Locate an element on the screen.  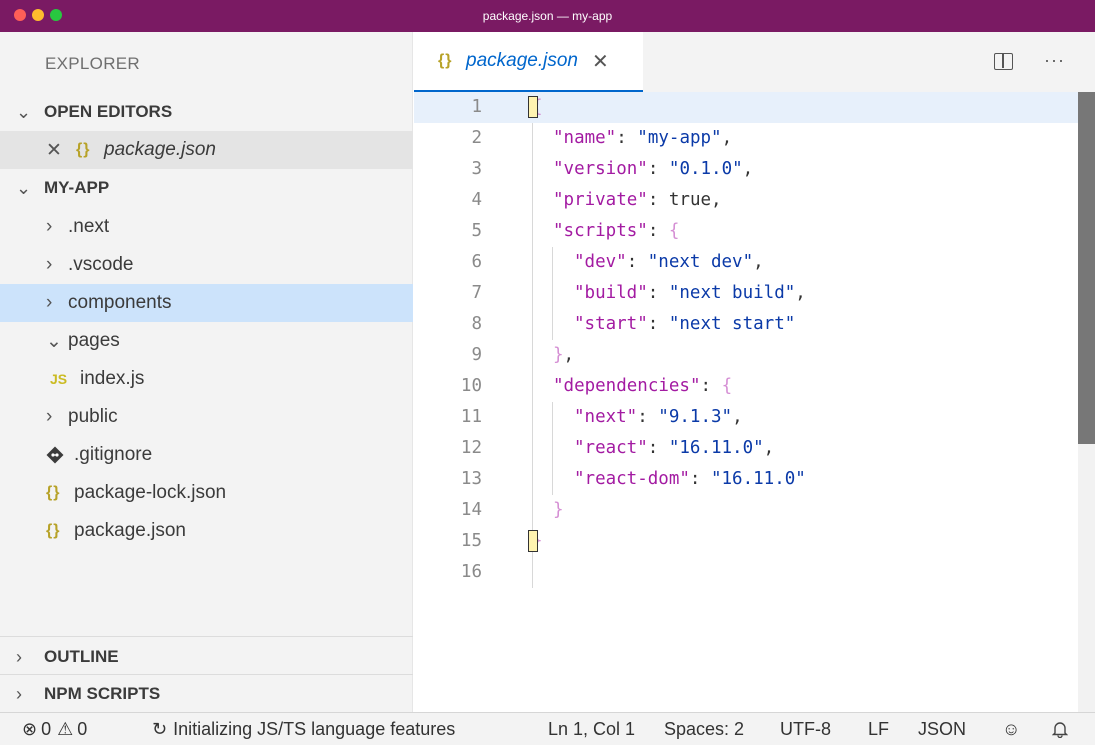
language-mode: JSON is located at coordinates (942, 729).